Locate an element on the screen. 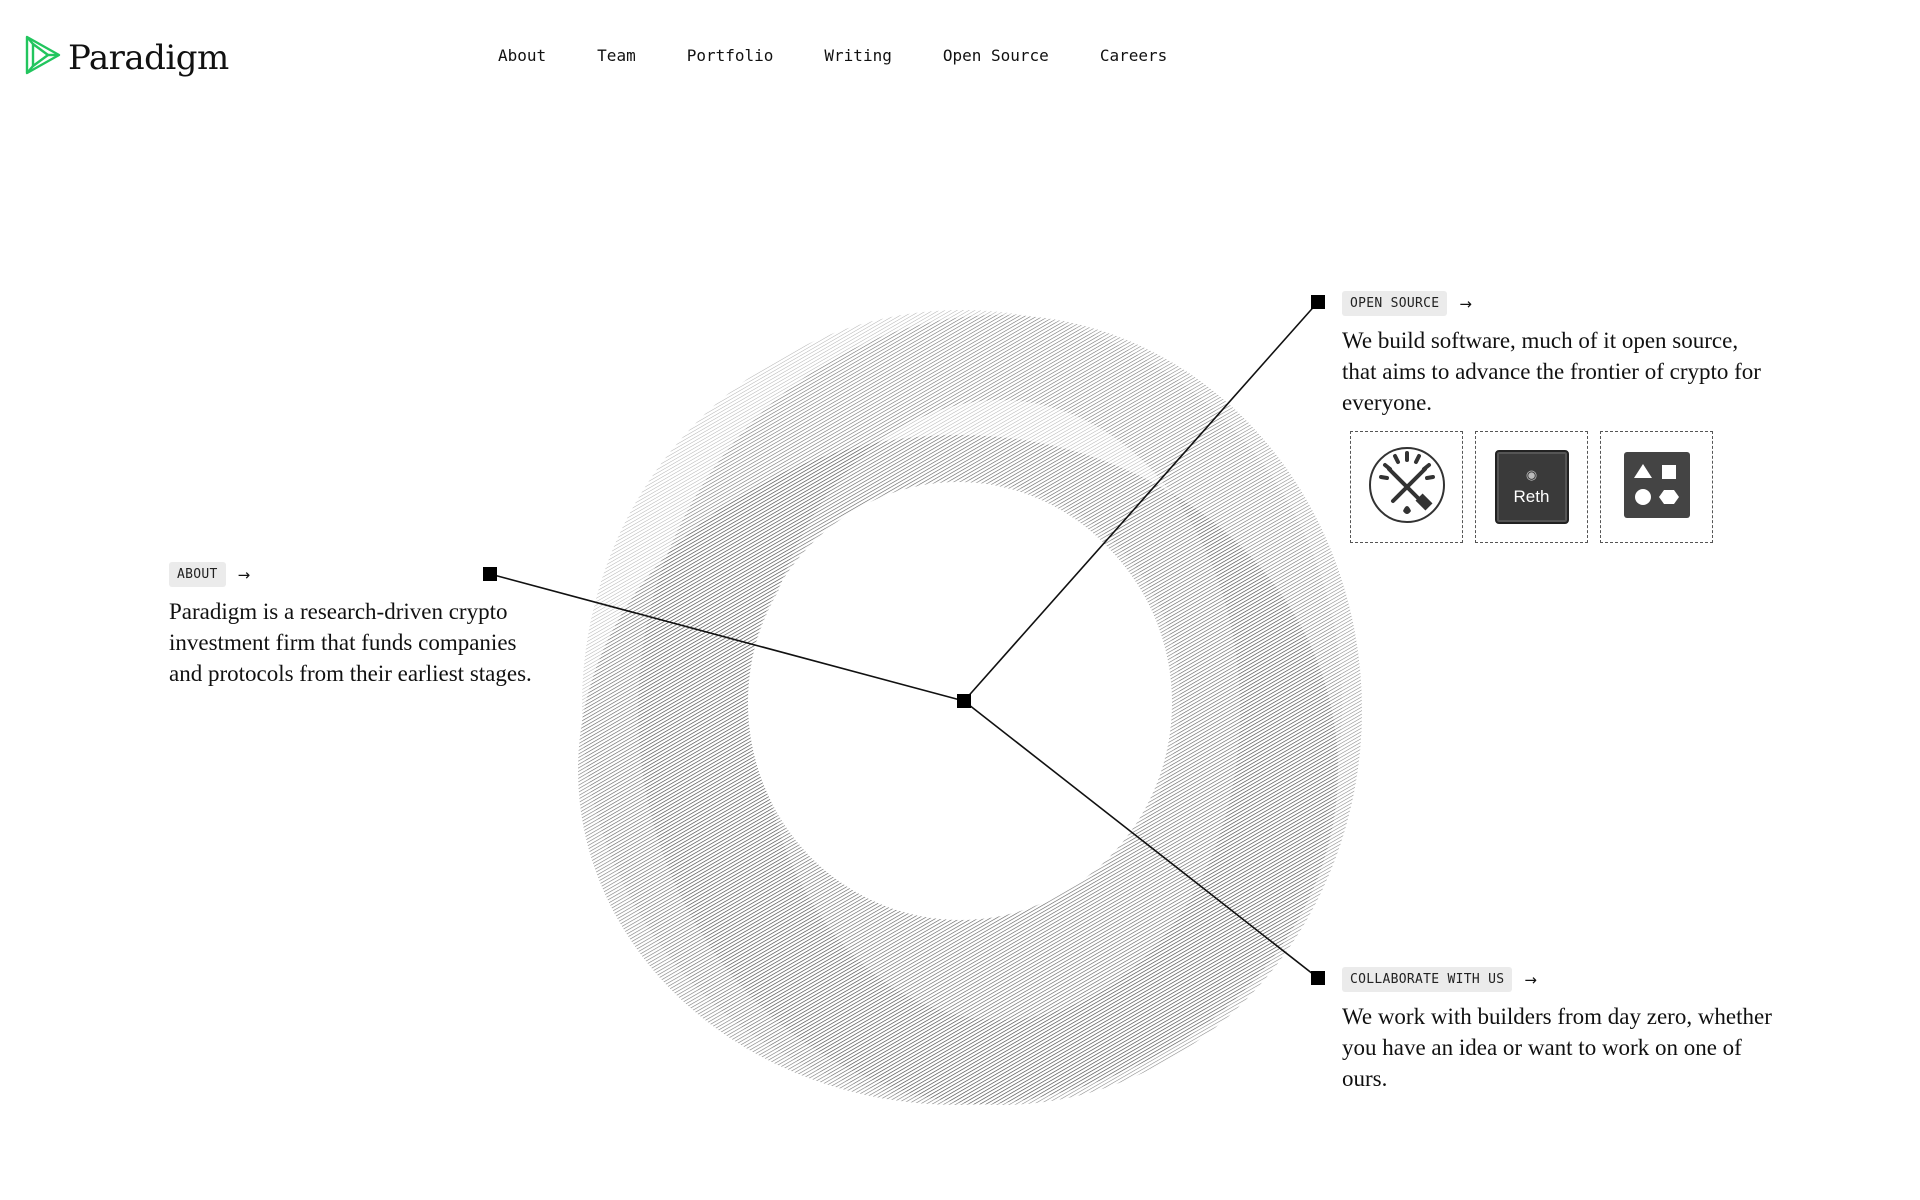  foundry-icon is located at coordinates (1407, 487).